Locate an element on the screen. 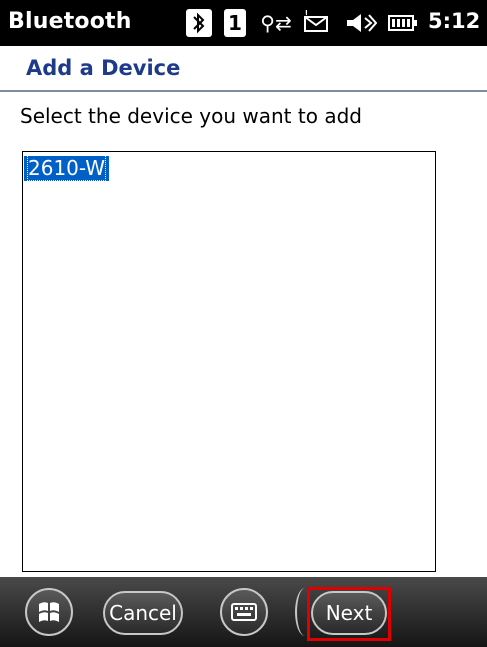 The height and width of the screenshot is (647, 487). cancel-button: Cancel is located at coordinates (143, 613).